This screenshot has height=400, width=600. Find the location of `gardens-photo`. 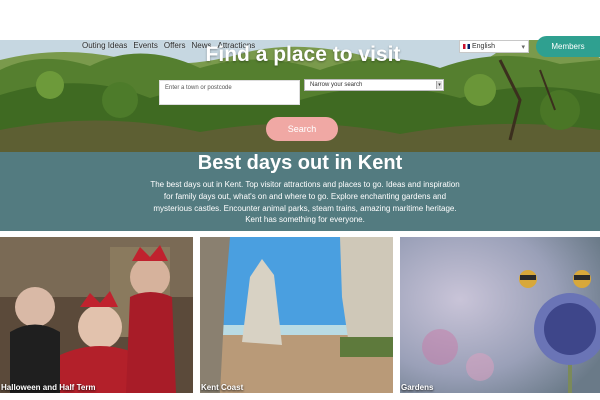

gardens-photo is located at coordinates (500, 315).